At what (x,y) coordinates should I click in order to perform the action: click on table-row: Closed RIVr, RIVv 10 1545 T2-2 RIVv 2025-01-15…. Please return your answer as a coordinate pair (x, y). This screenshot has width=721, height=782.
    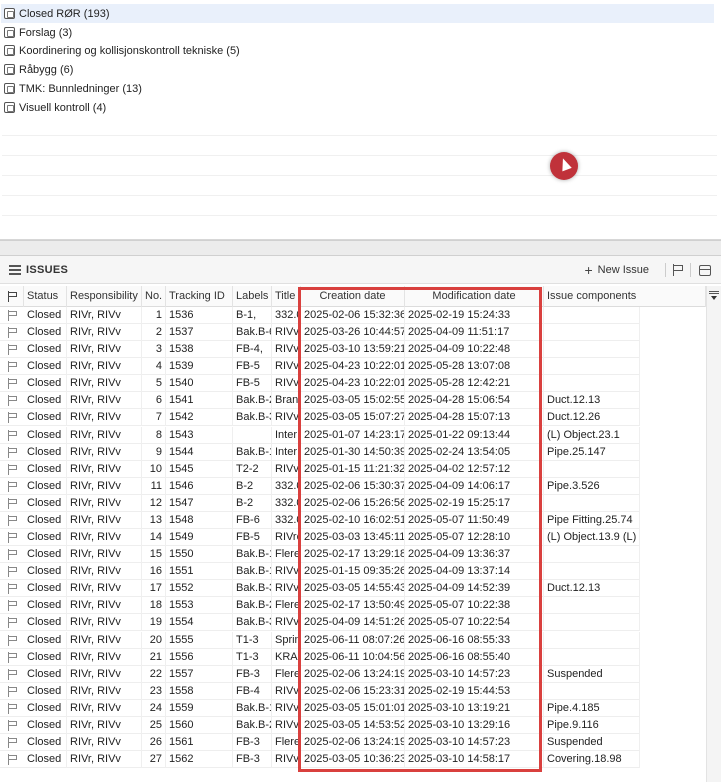
    Looking at the image, I should click on (320, 469).